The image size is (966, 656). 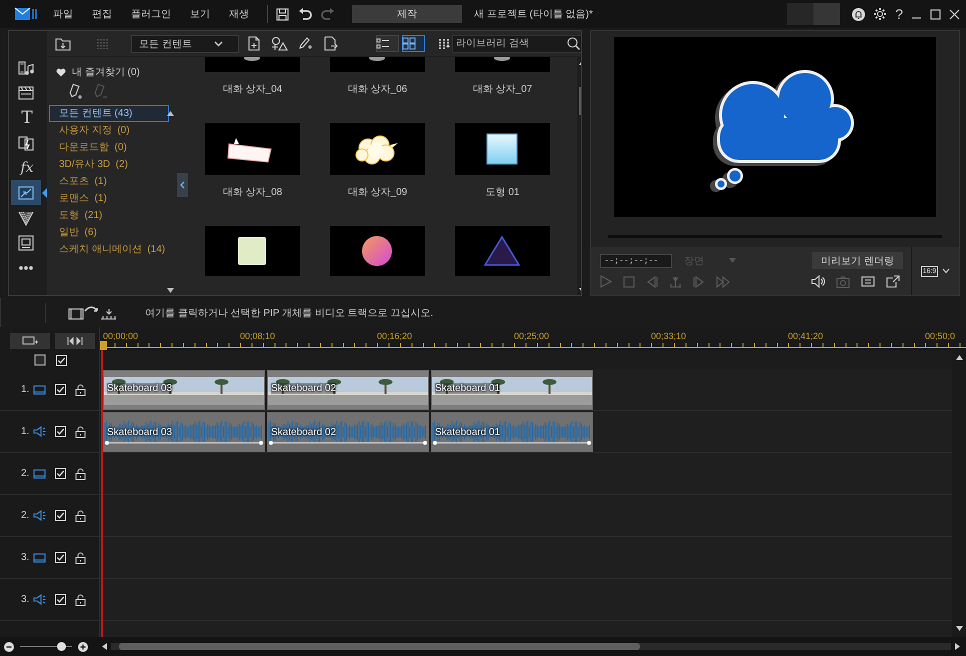 I want to click on vertical-scrollbar, so click(x=959, y=494).